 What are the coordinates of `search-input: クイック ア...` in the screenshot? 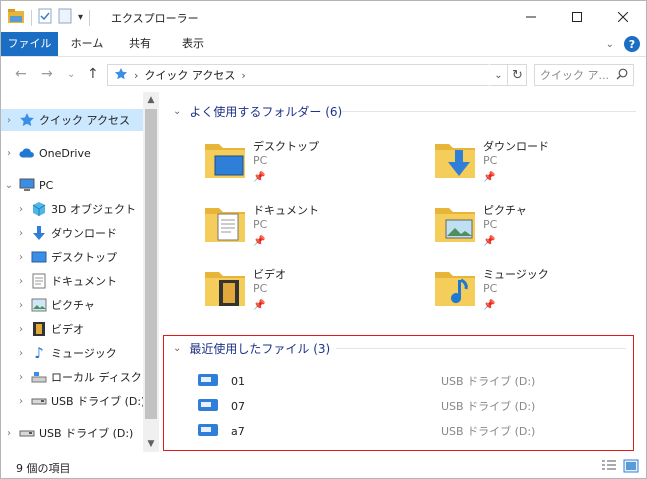 It's located at (584, 75).